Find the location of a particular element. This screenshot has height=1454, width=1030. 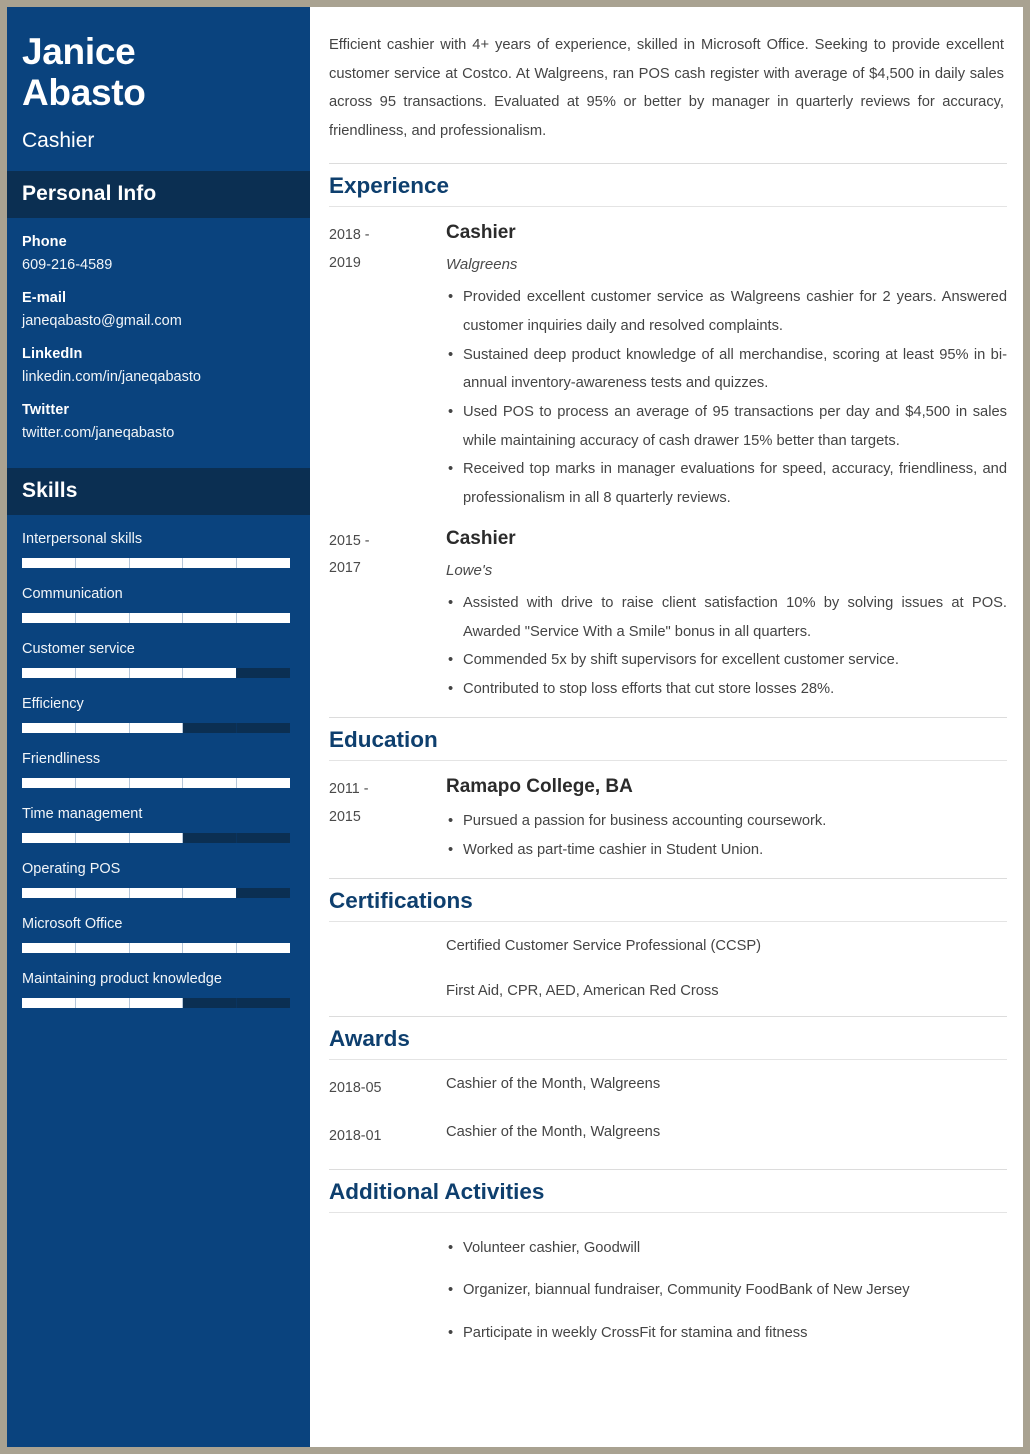

certification-row: First Aid, CPR, AED, American Red Cross is located at coordinates (668, 992).